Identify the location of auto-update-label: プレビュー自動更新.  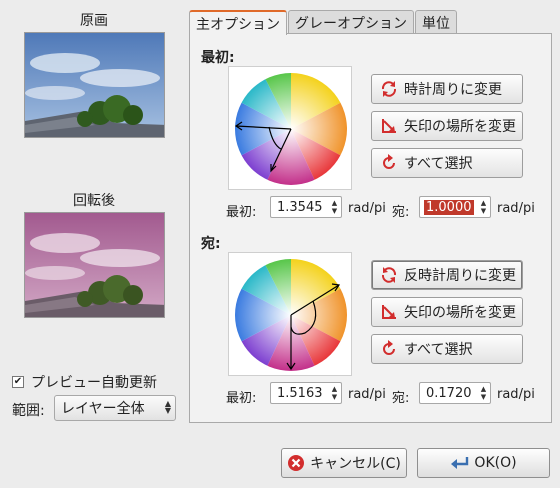
(94, 383).